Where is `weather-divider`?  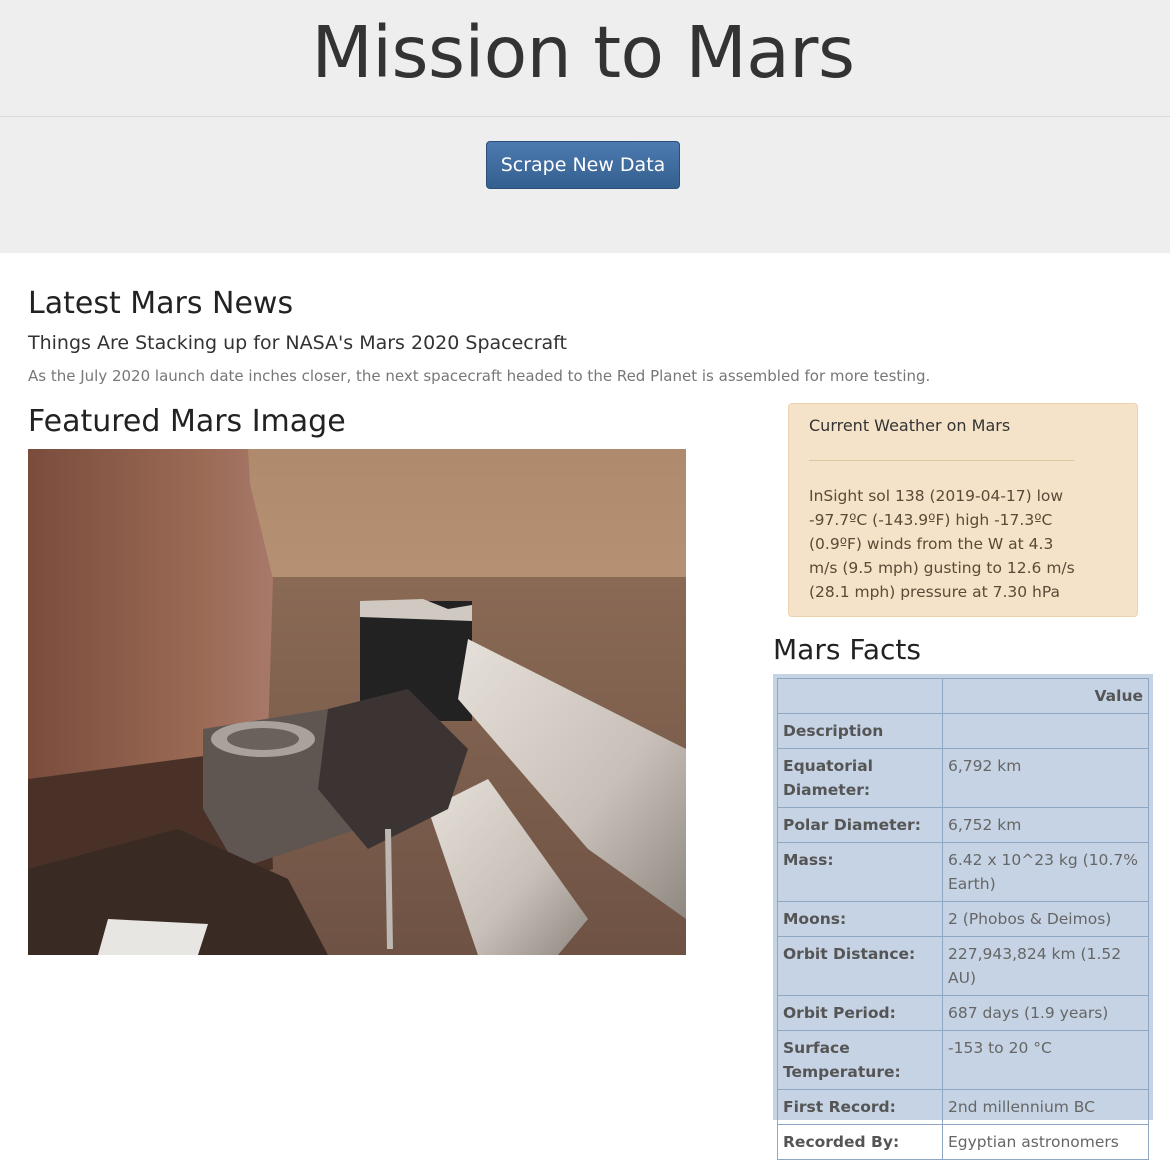
weather-divider is located at coordinates (941, 460).